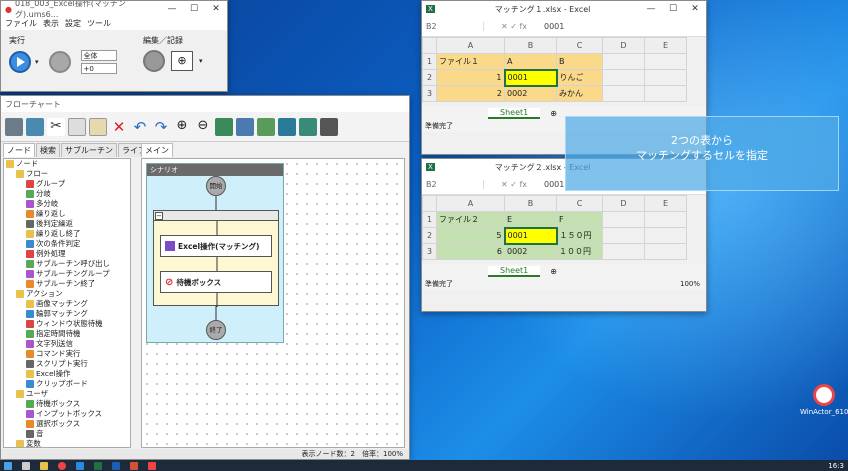 Image resolution: width=848 pixels, height=471 pixels. What do you see at coordinates (579, 251) in the screenshot?
I see `cell: １００円` at bounding box center [579, 251].